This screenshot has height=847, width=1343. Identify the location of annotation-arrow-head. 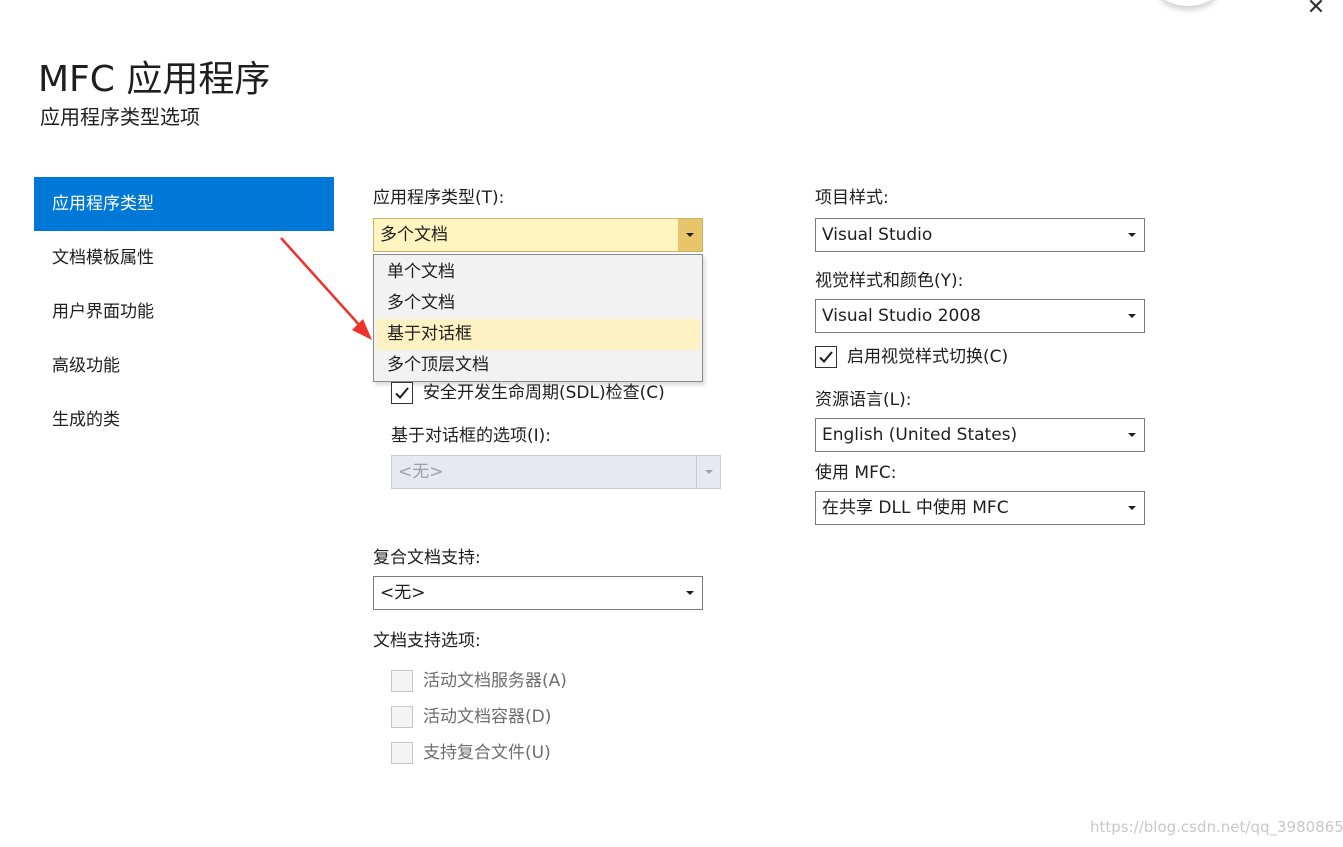
(362, 329).